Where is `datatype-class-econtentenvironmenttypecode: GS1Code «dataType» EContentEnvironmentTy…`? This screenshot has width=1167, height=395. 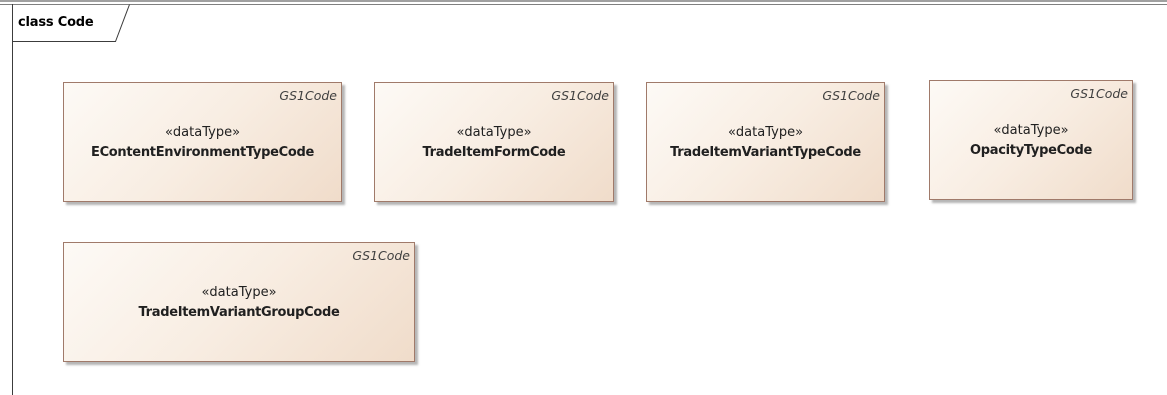
datatype-class-econtentenvironmenttypecode: GS1Code «dataType» EContentEnvironmentTy… is located at coordinates (202, 142).